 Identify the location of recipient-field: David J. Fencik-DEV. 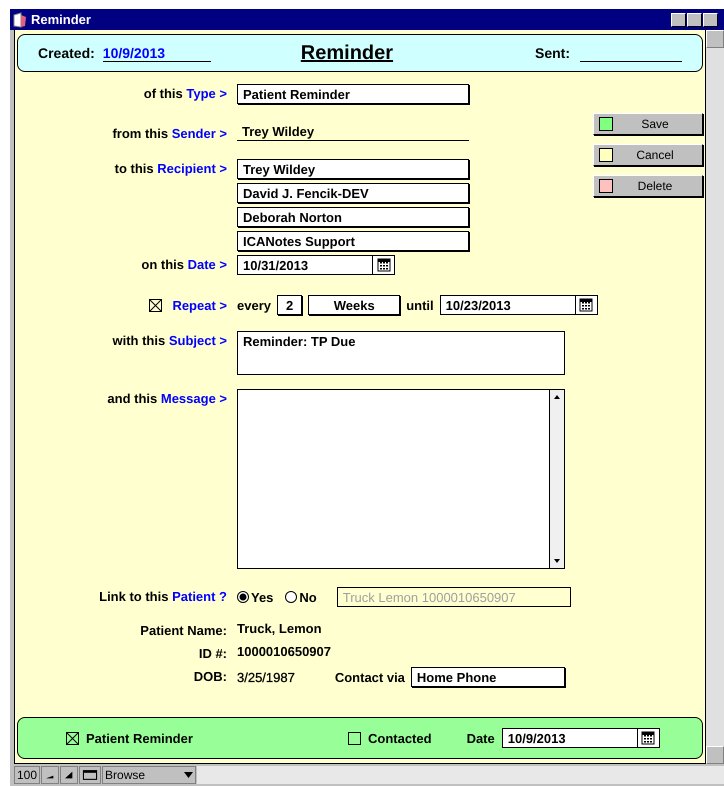
(353, 193).